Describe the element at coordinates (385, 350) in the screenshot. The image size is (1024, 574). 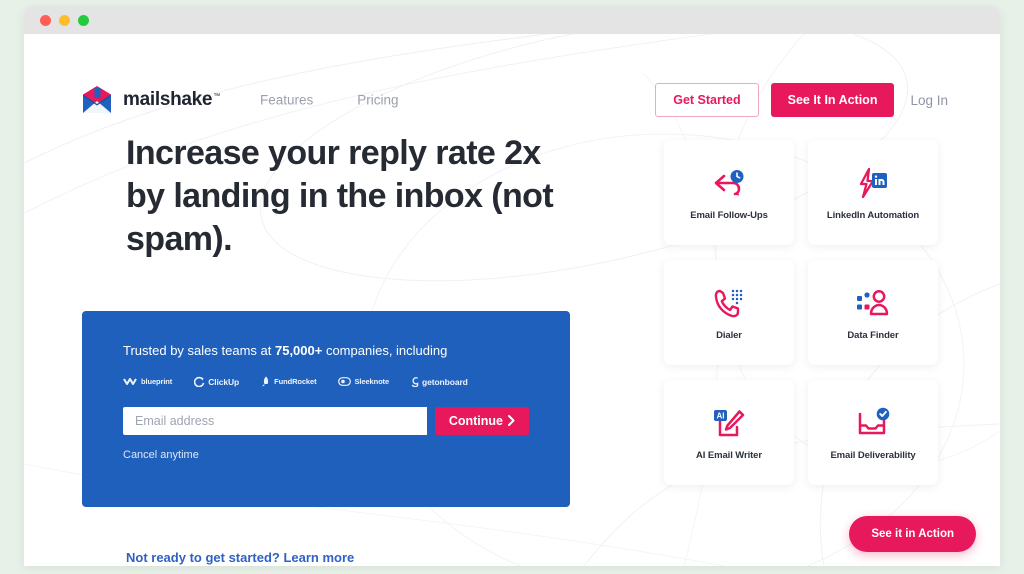
I see `trusted-suffix: companies, including` at that location.